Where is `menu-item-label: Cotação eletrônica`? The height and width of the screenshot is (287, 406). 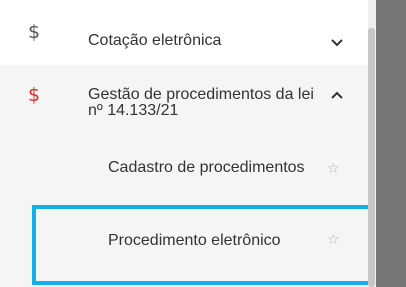 menu-item-label: Cotação eletrônica is located at coordinates (155, 40).